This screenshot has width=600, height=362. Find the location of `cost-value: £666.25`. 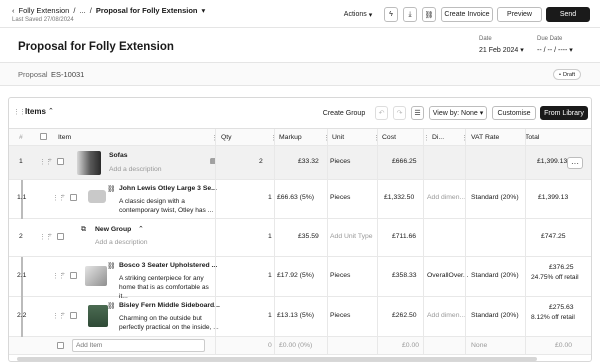

cost-value: £666.25 is located at coordinates (404, 161).